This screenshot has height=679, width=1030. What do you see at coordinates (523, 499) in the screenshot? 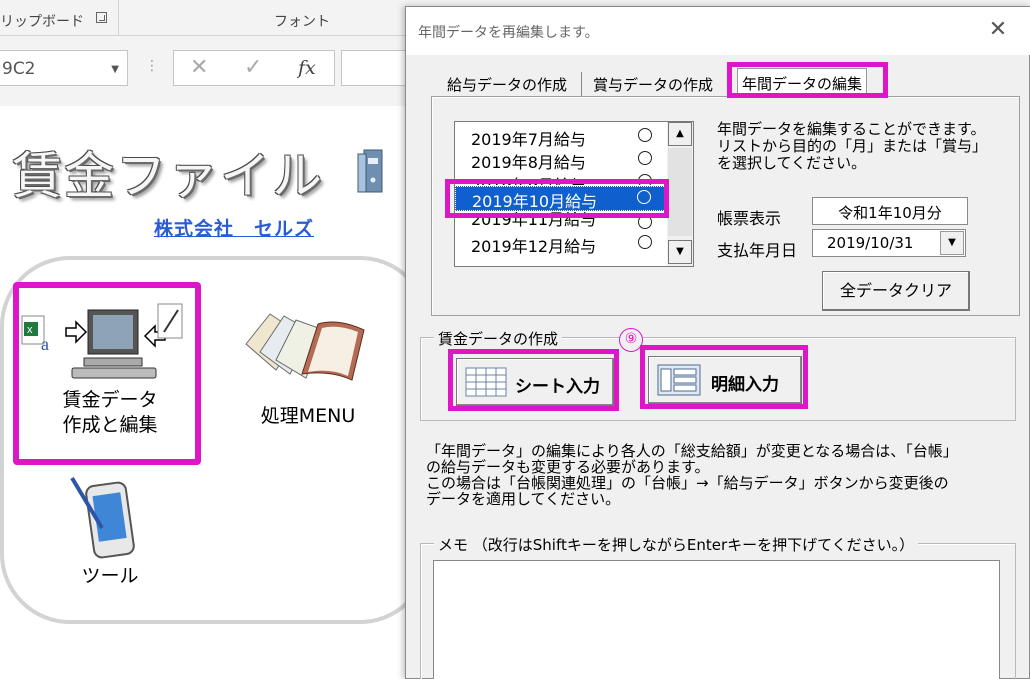
I see `notice-line: データを適用してください。` at bounding box center [523, 499].